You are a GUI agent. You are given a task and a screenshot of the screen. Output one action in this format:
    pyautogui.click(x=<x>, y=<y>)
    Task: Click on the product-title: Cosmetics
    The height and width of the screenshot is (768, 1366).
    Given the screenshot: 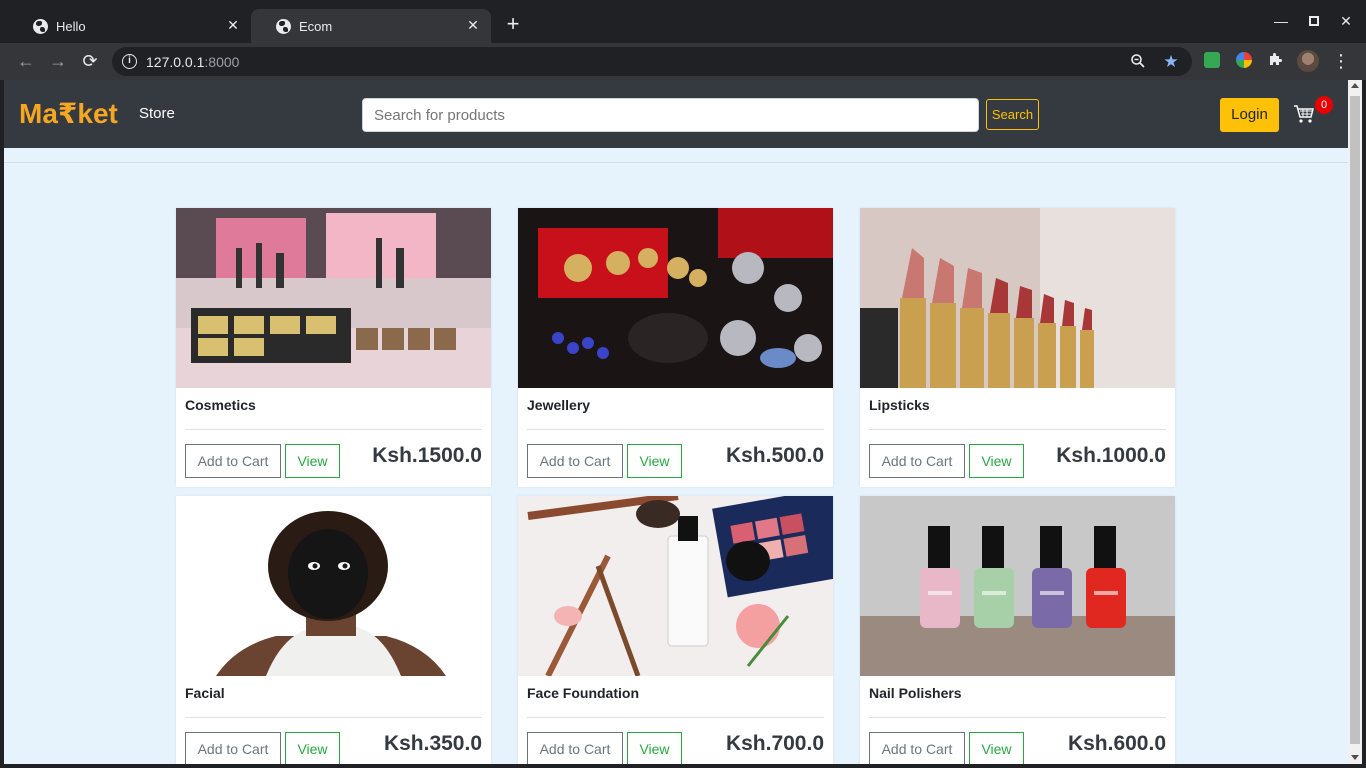 What is the action you would take?
    pyautogui.click(x=220, y=405)
    